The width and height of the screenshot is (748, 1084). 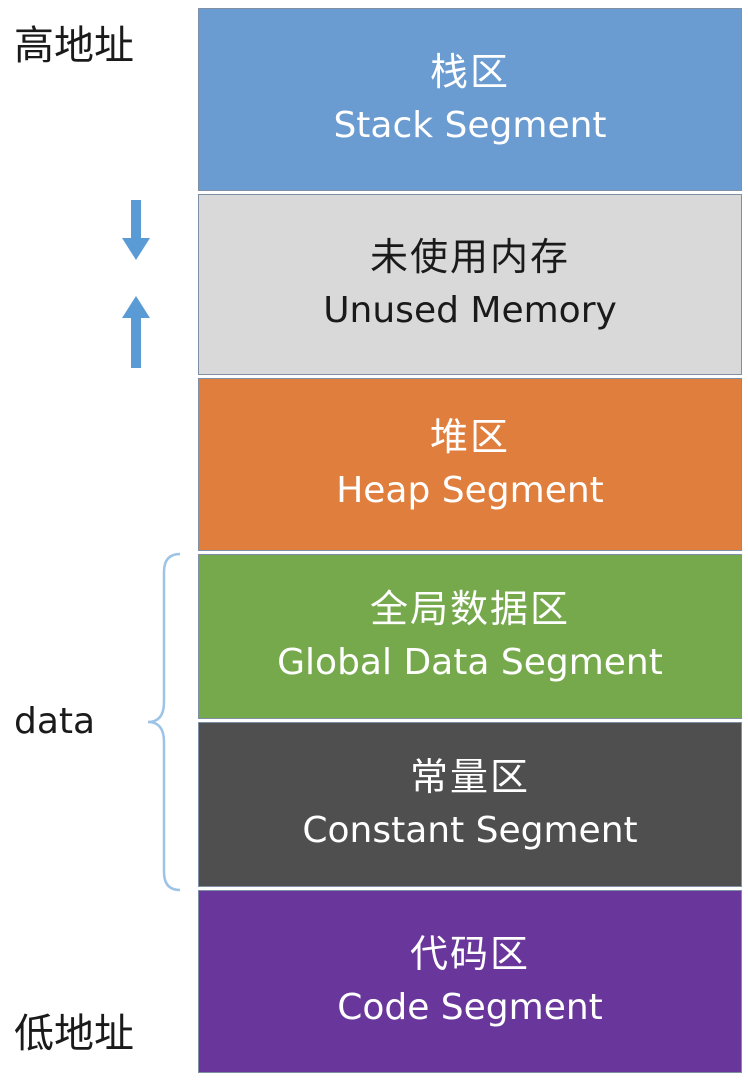 What do you see at coordinates (469, 437) in the screenshot?
I see `segment-cn-label: 堆区` at bounding box center [469, 437].